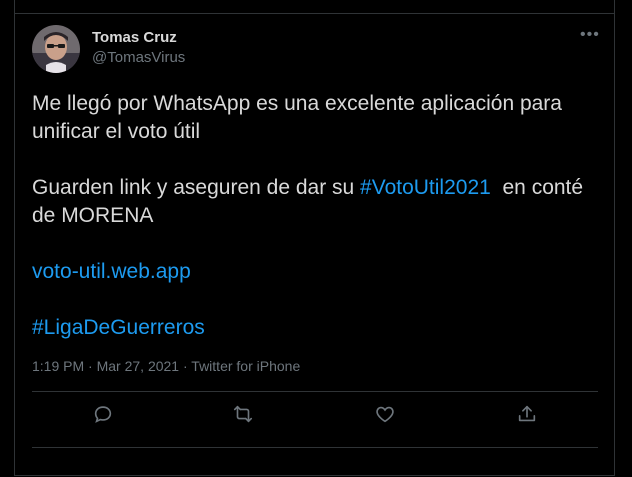 Image resolution: width=632 pixels, height=477 pixels. What do you see at coordinates (58, 366) in the screenshot?
I see `tweet-time: 1:19 PM` at bounding box center [58, 366].